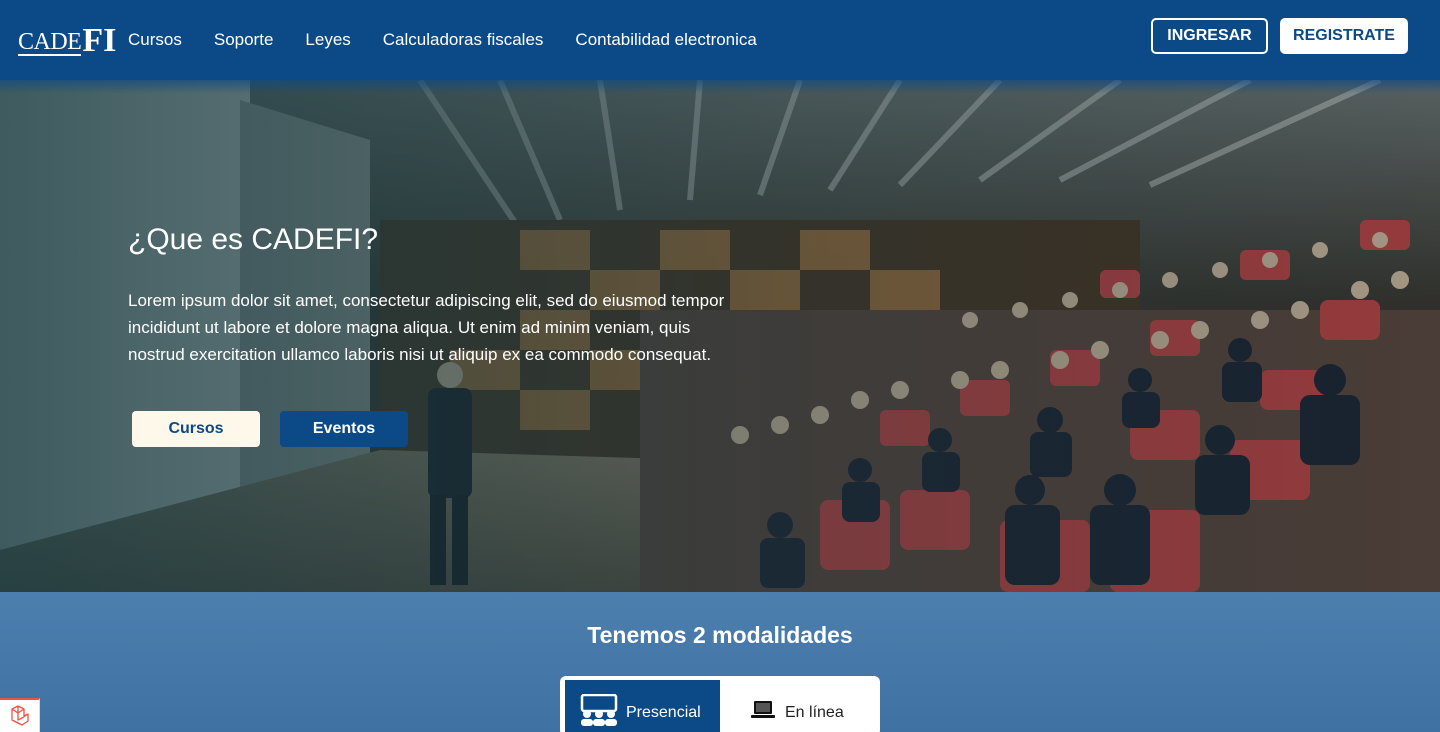 The width and height of the screenshot is (1440, 732). Describe the element at coordinates (344, 429) in the screenshot. I see `eventos-button: Eventos` at that location.